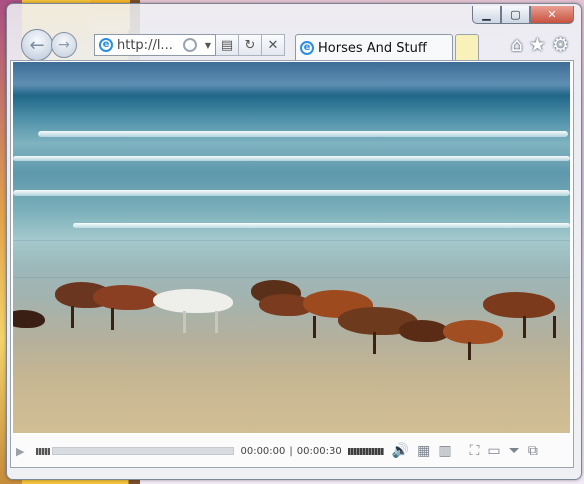 This screenshot has height=484, width=584. I want to click on refresh-icon: ↻, so click(250, 45).